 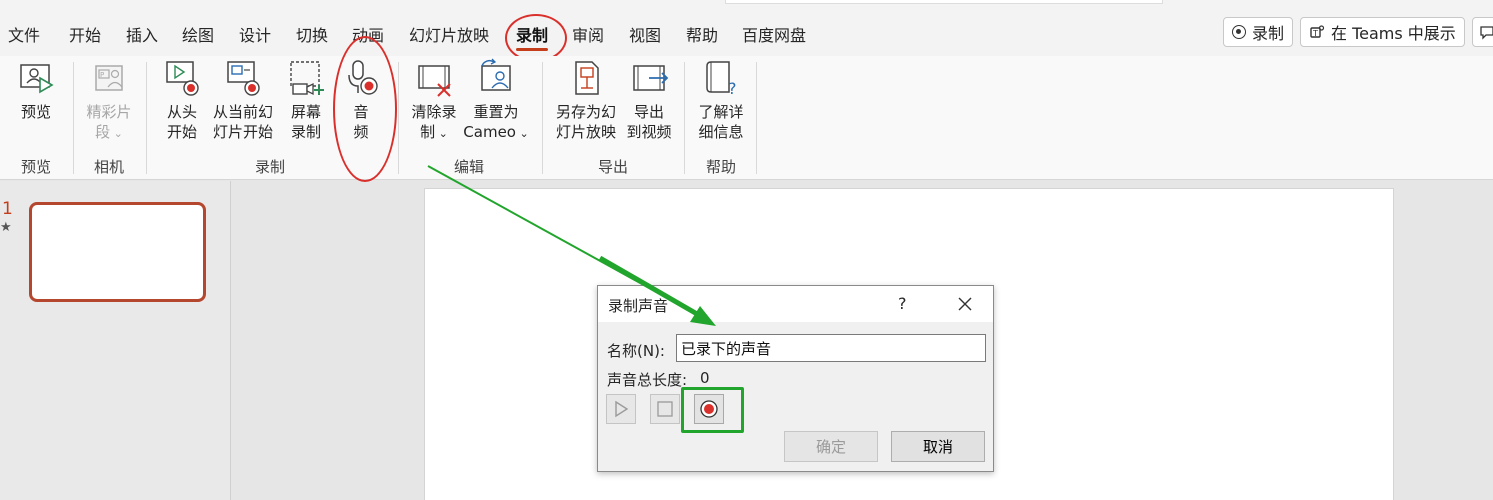 I want to click on play-icon, so click(x=622, y=409).